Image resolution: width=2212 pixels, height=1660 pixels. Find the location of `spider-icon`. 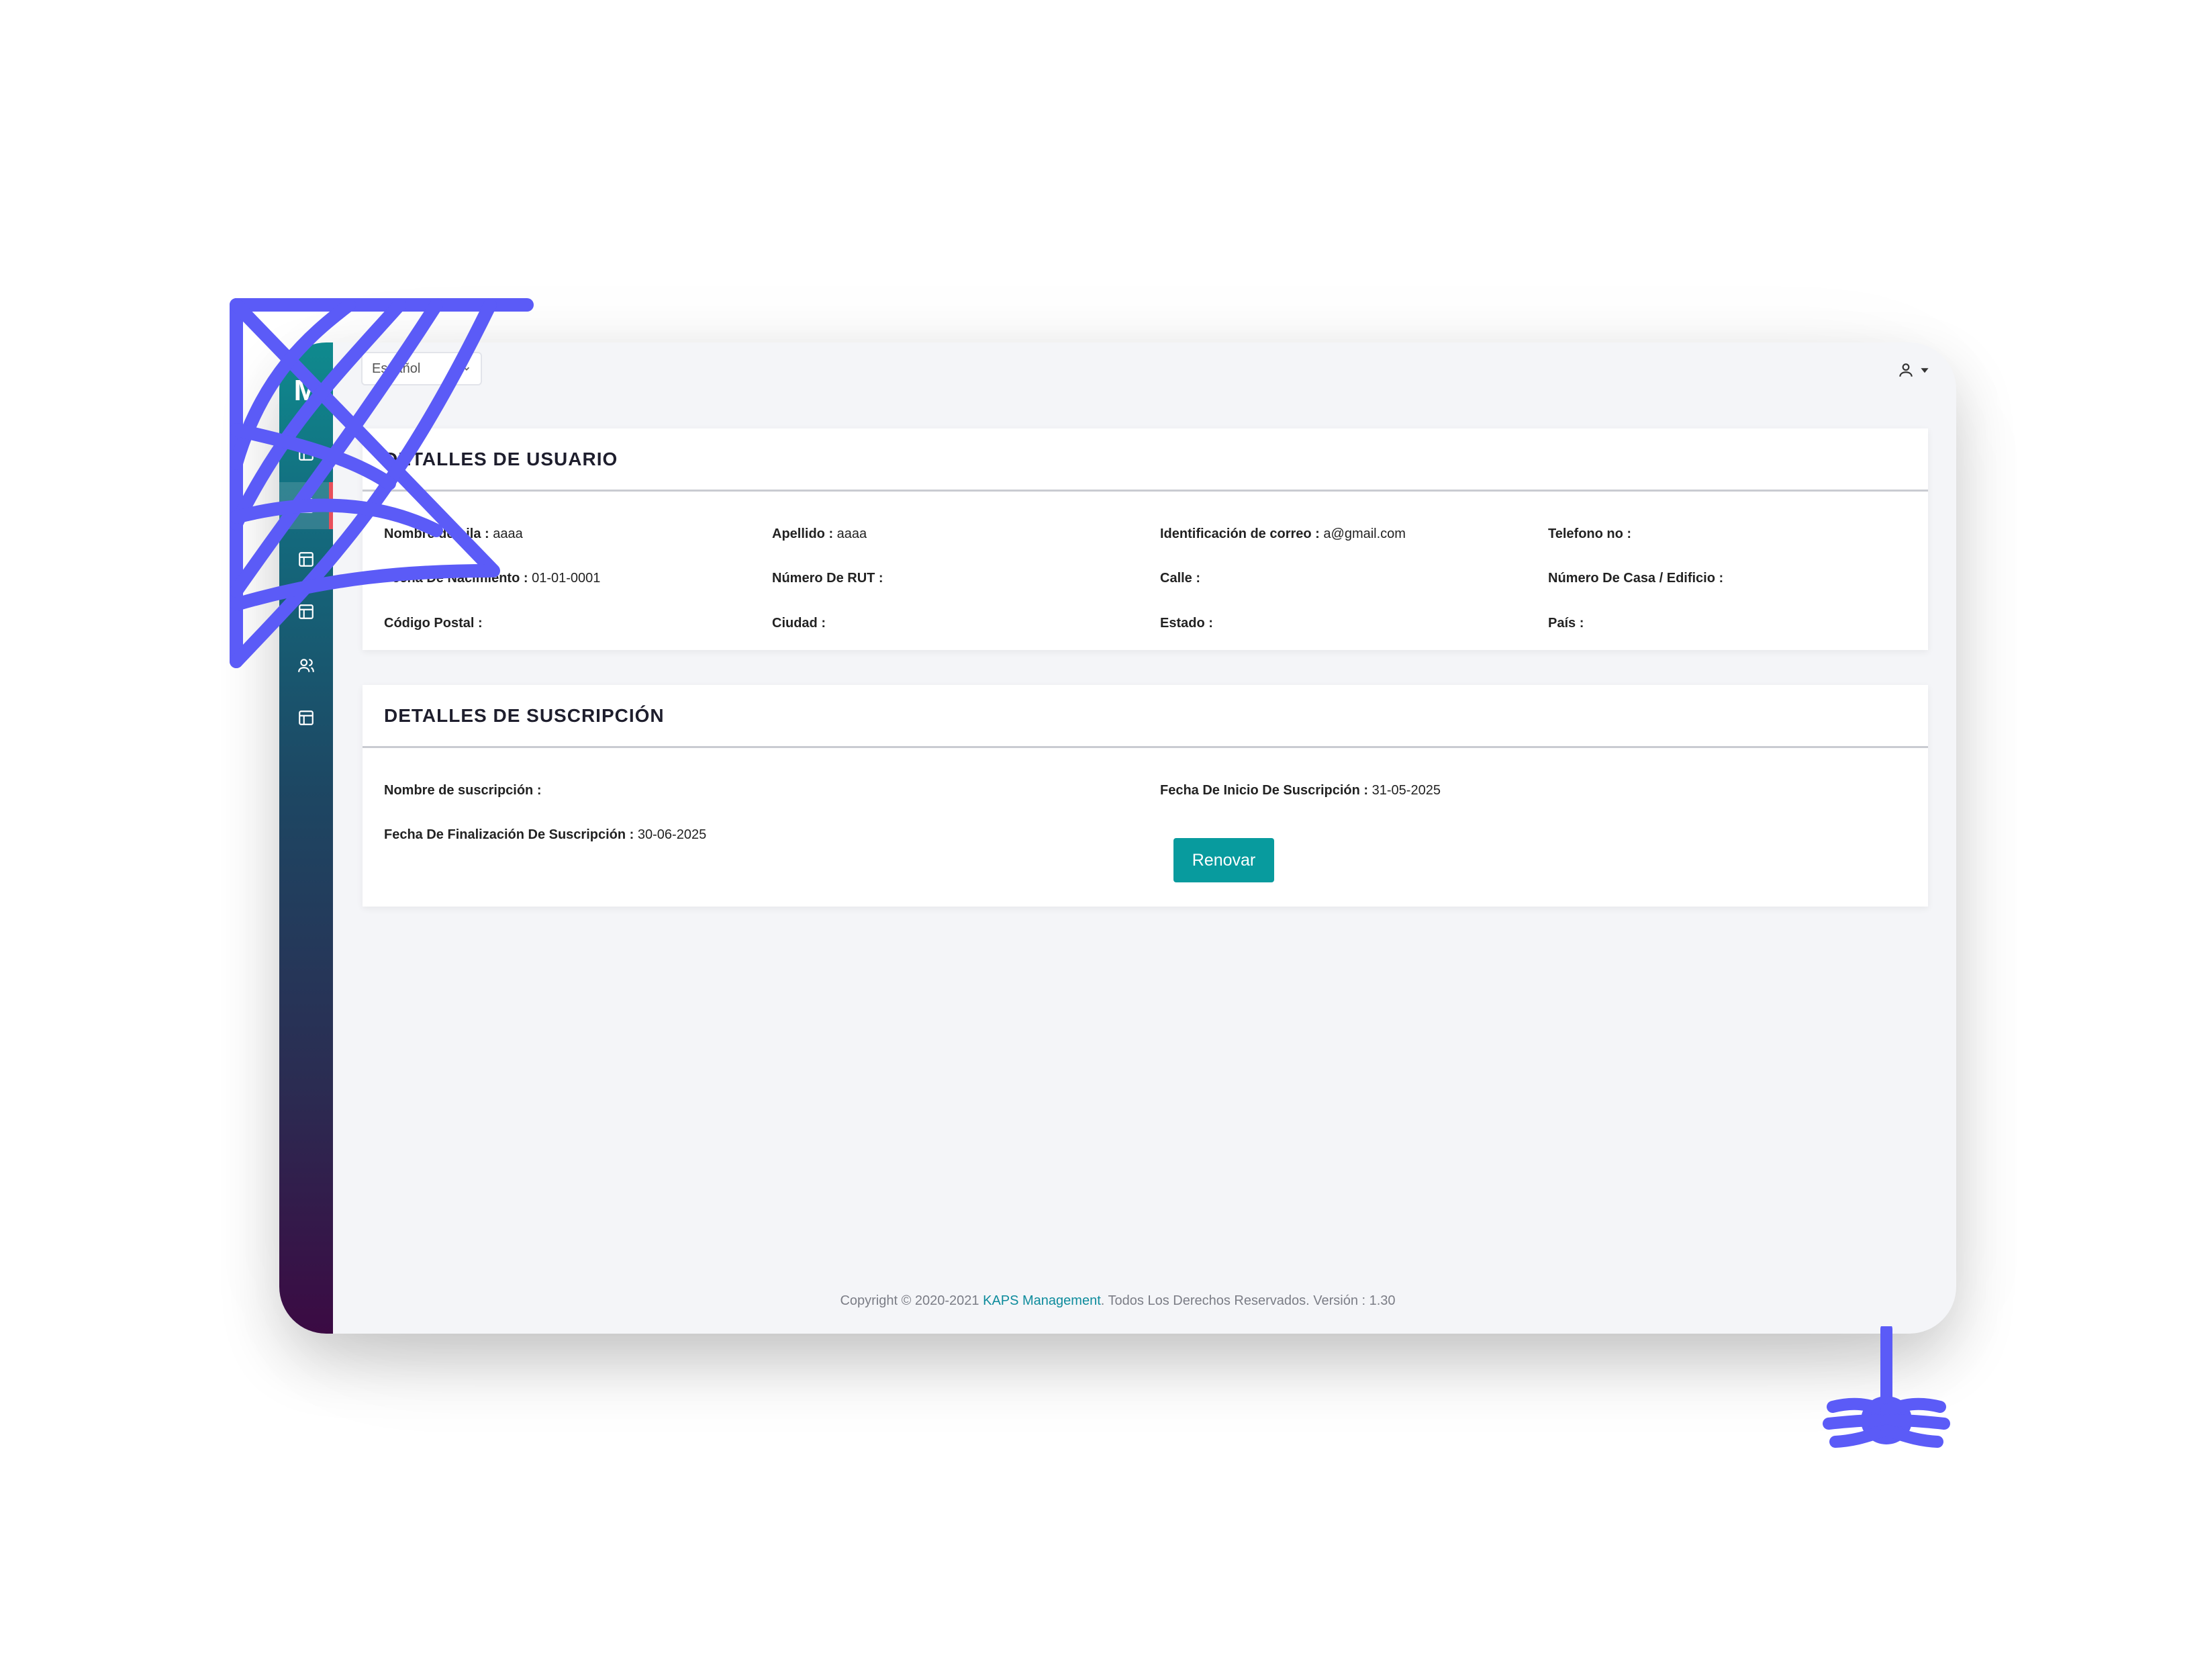

spider-icon is located at coordinates (1886, 1387).